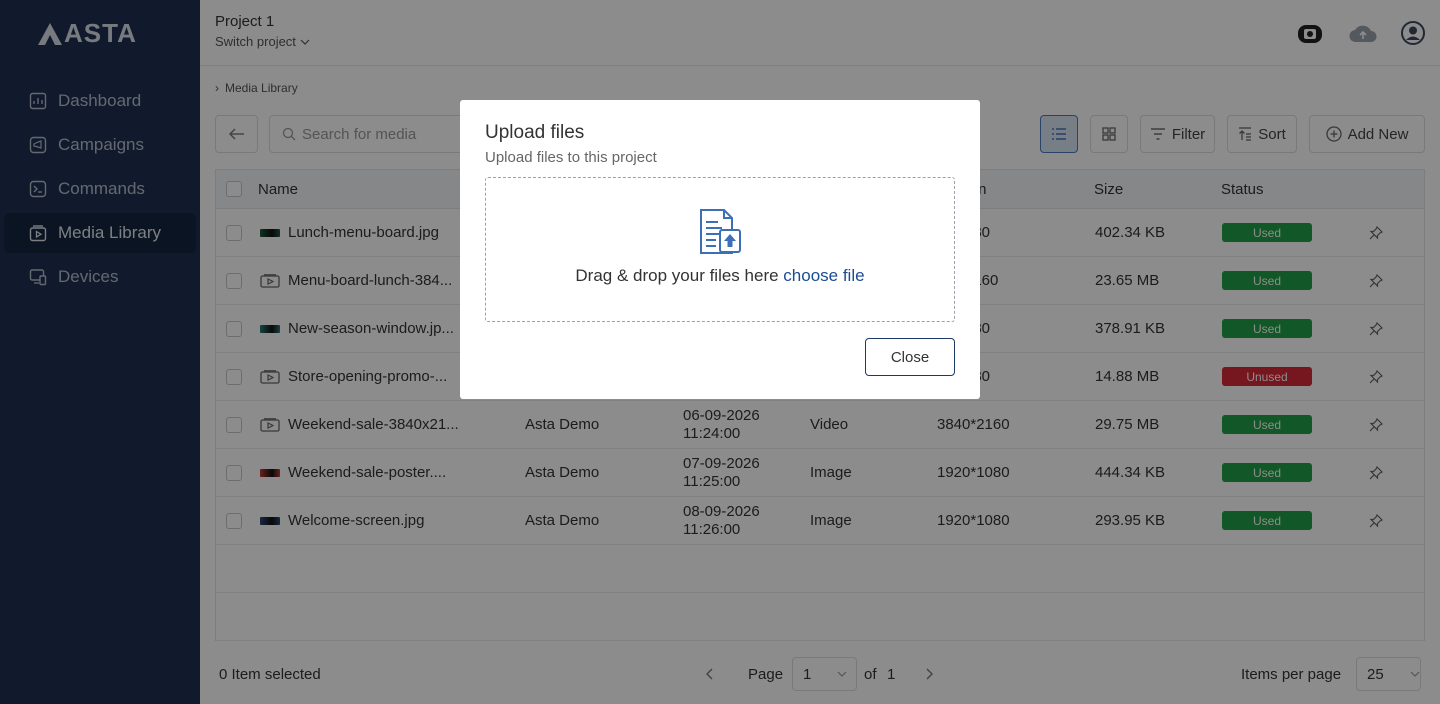  Describe the element at coordinates (910, 357) in the screenshot. I see `close-button: Close` at that location.